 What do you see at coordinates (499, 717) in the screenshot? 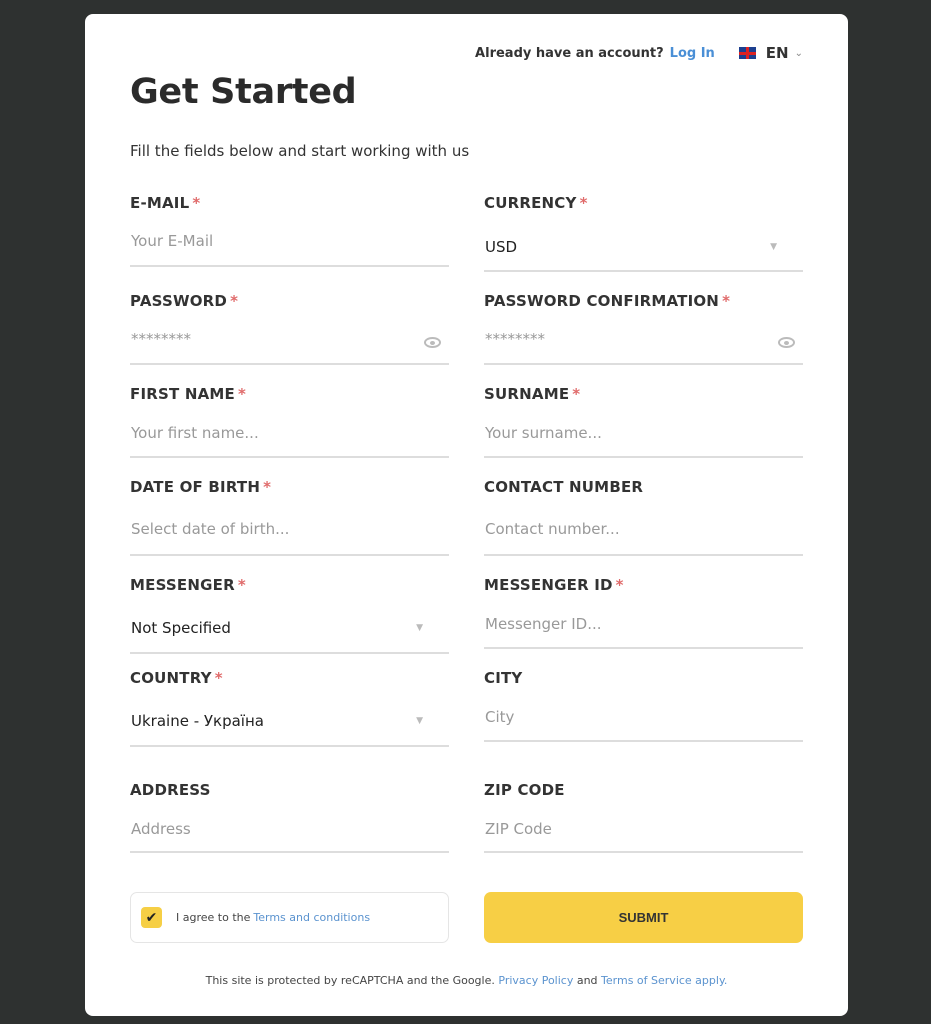
I see `city-input: City` at bounding box center [499, 717].